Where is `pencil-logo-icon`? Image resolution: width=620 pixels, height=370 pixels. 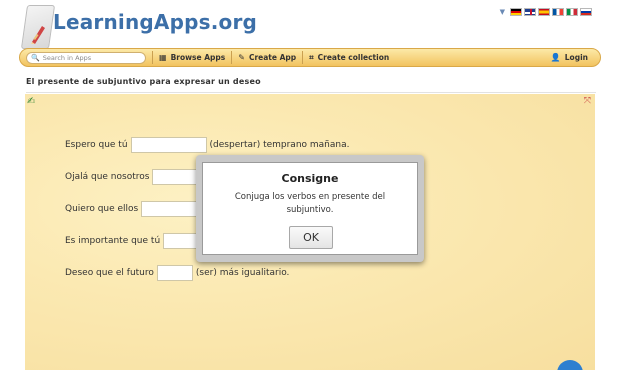
pencil-logo-icon is located at coordinates (38, 35).